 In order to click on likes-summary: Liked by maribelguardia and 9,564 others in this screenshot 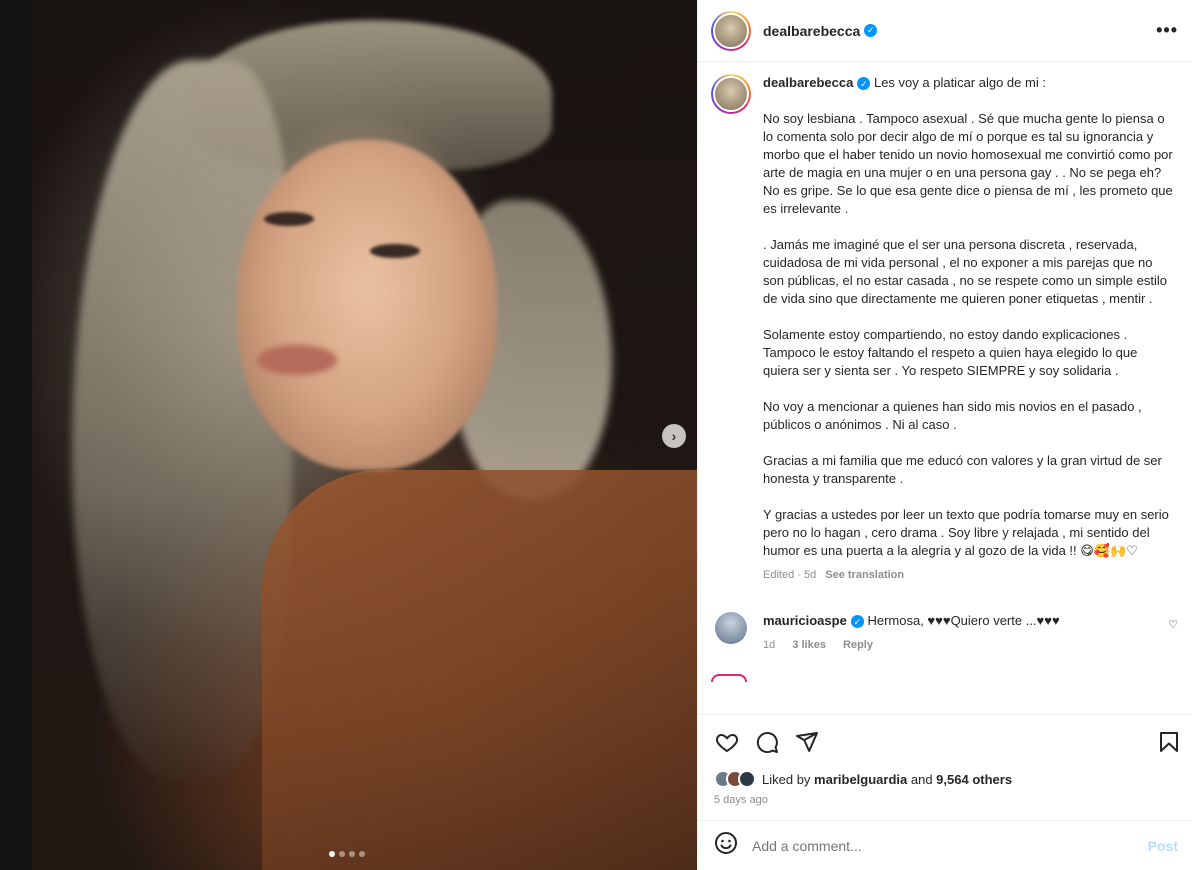, I will do `click(945, 779)`.